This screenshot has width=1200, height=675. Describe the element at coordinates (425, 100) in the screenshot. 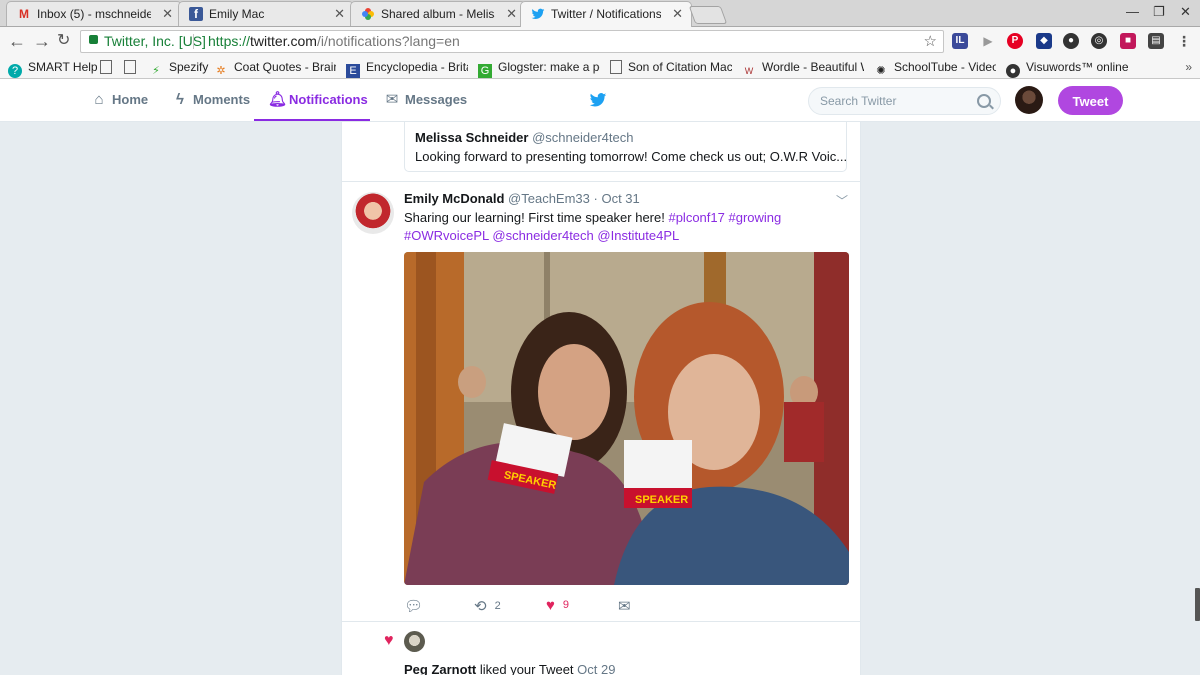

I see `nav-messages: ✉ Messages` at that location.